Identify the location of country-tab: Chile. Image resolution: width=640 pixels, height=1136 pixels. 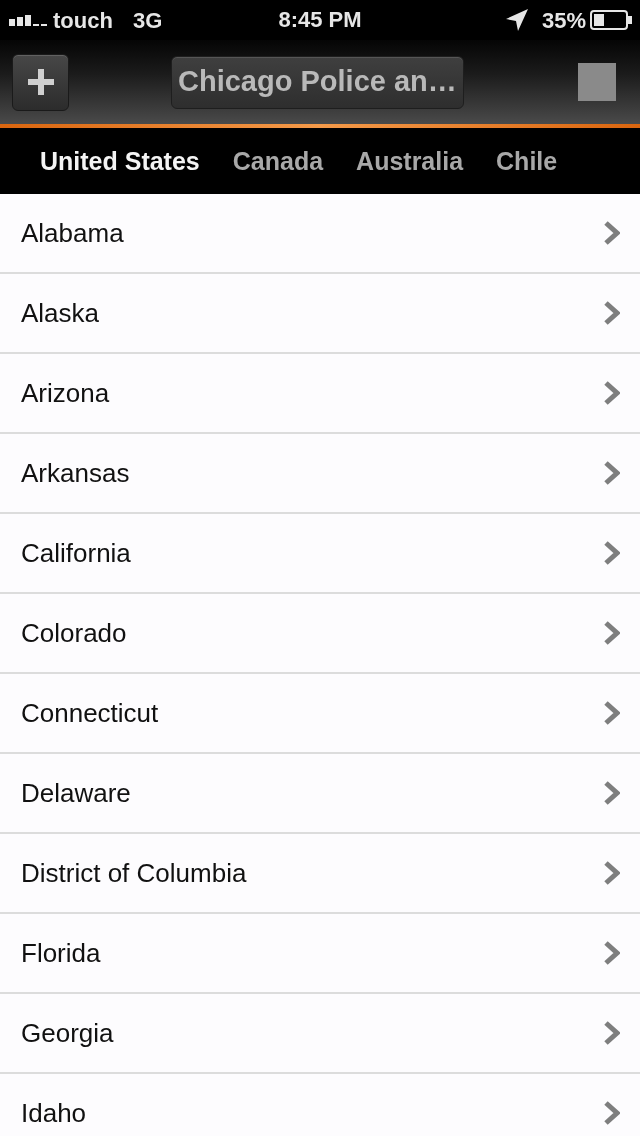
(527, 161).